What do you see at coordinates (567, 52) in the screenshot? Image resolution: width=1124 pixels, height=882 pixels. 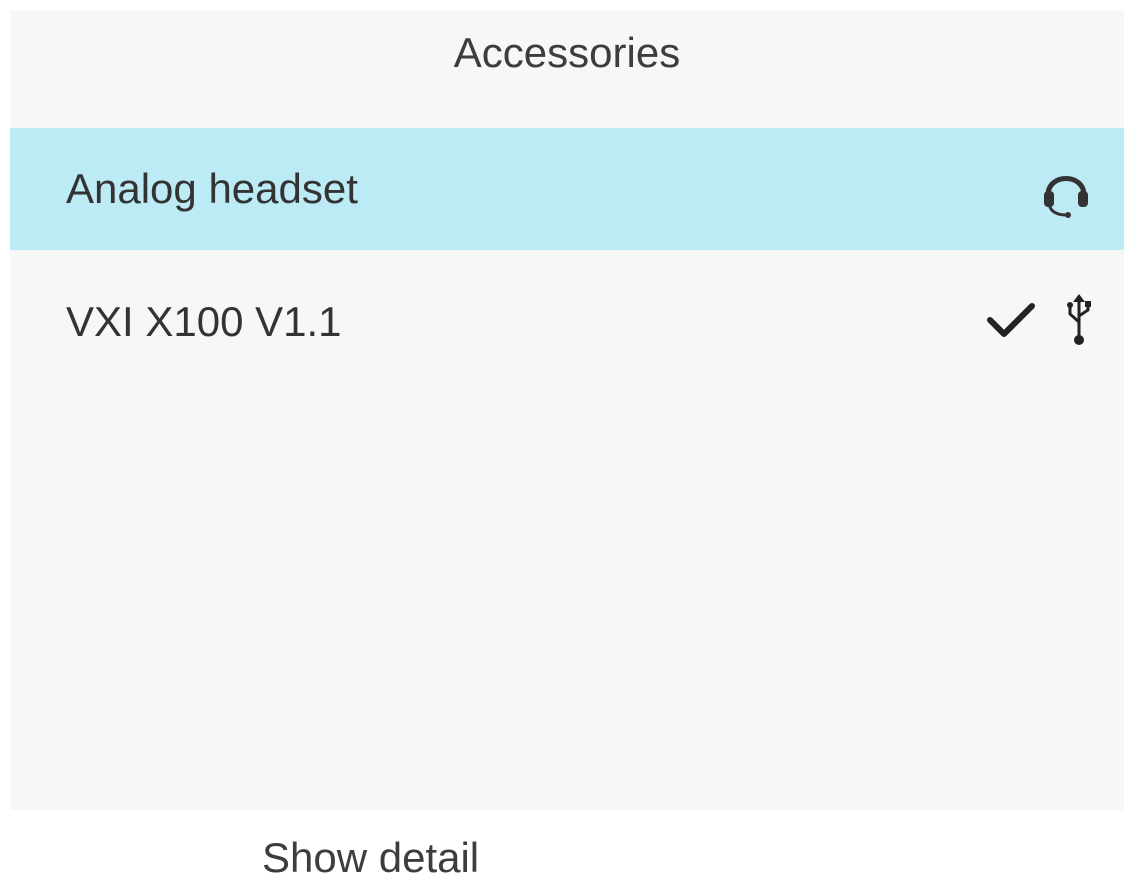 I see `page-title: Accessories` at bounding box center [567, 52].